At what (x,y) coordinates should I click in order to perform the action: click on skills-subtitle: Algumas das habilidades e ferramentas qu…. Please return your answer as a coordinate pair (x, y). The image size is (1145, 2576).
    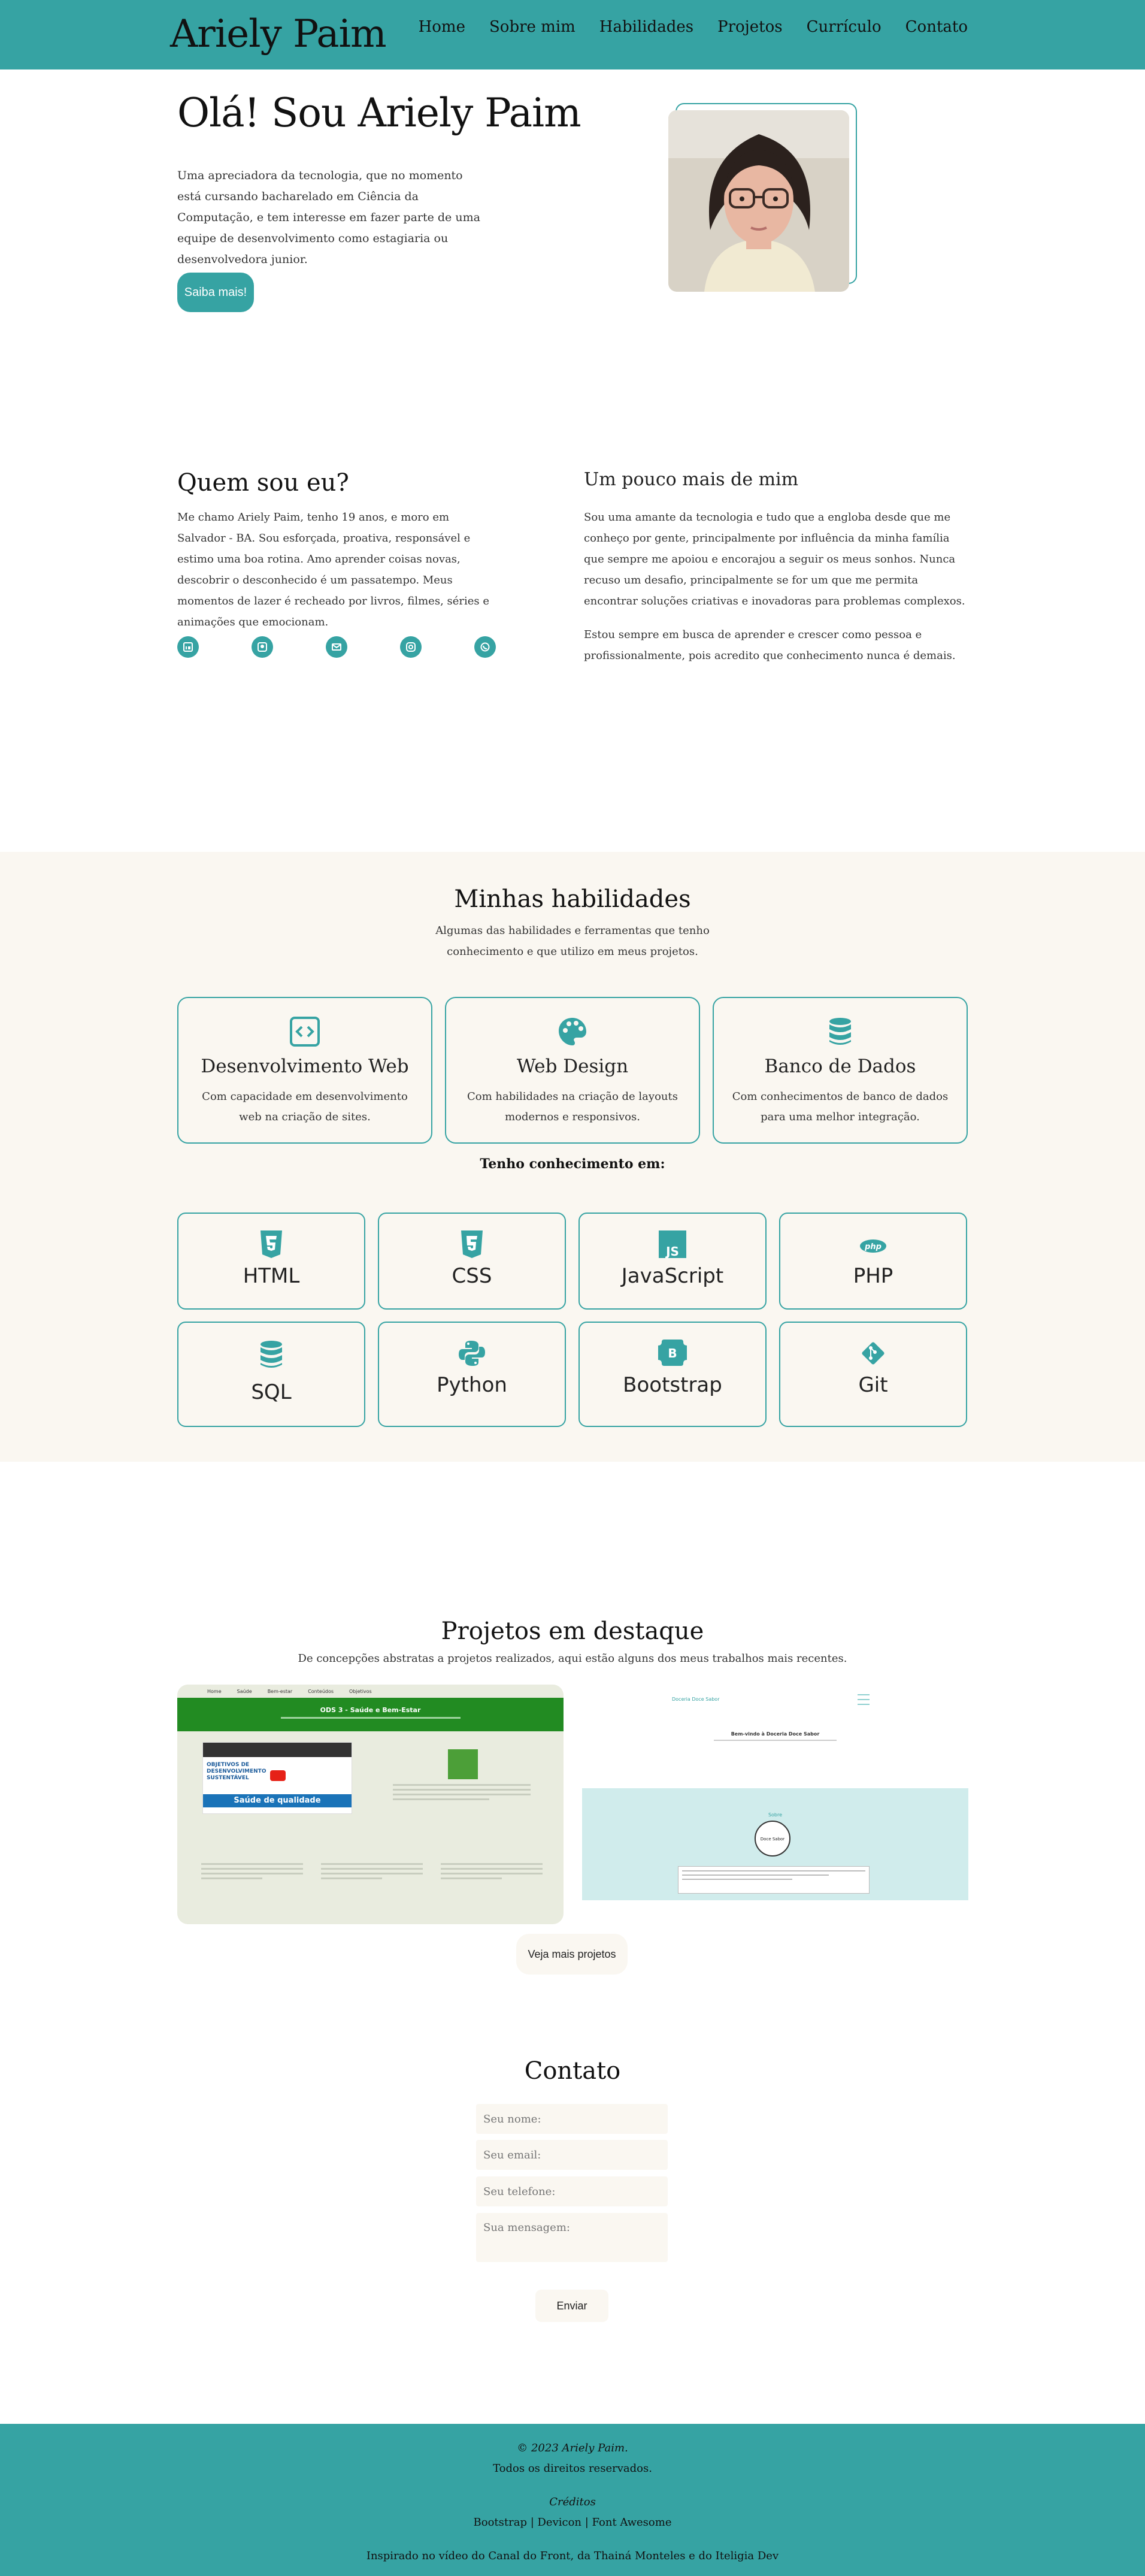
    Looking at the image, I should click on (572, 941).